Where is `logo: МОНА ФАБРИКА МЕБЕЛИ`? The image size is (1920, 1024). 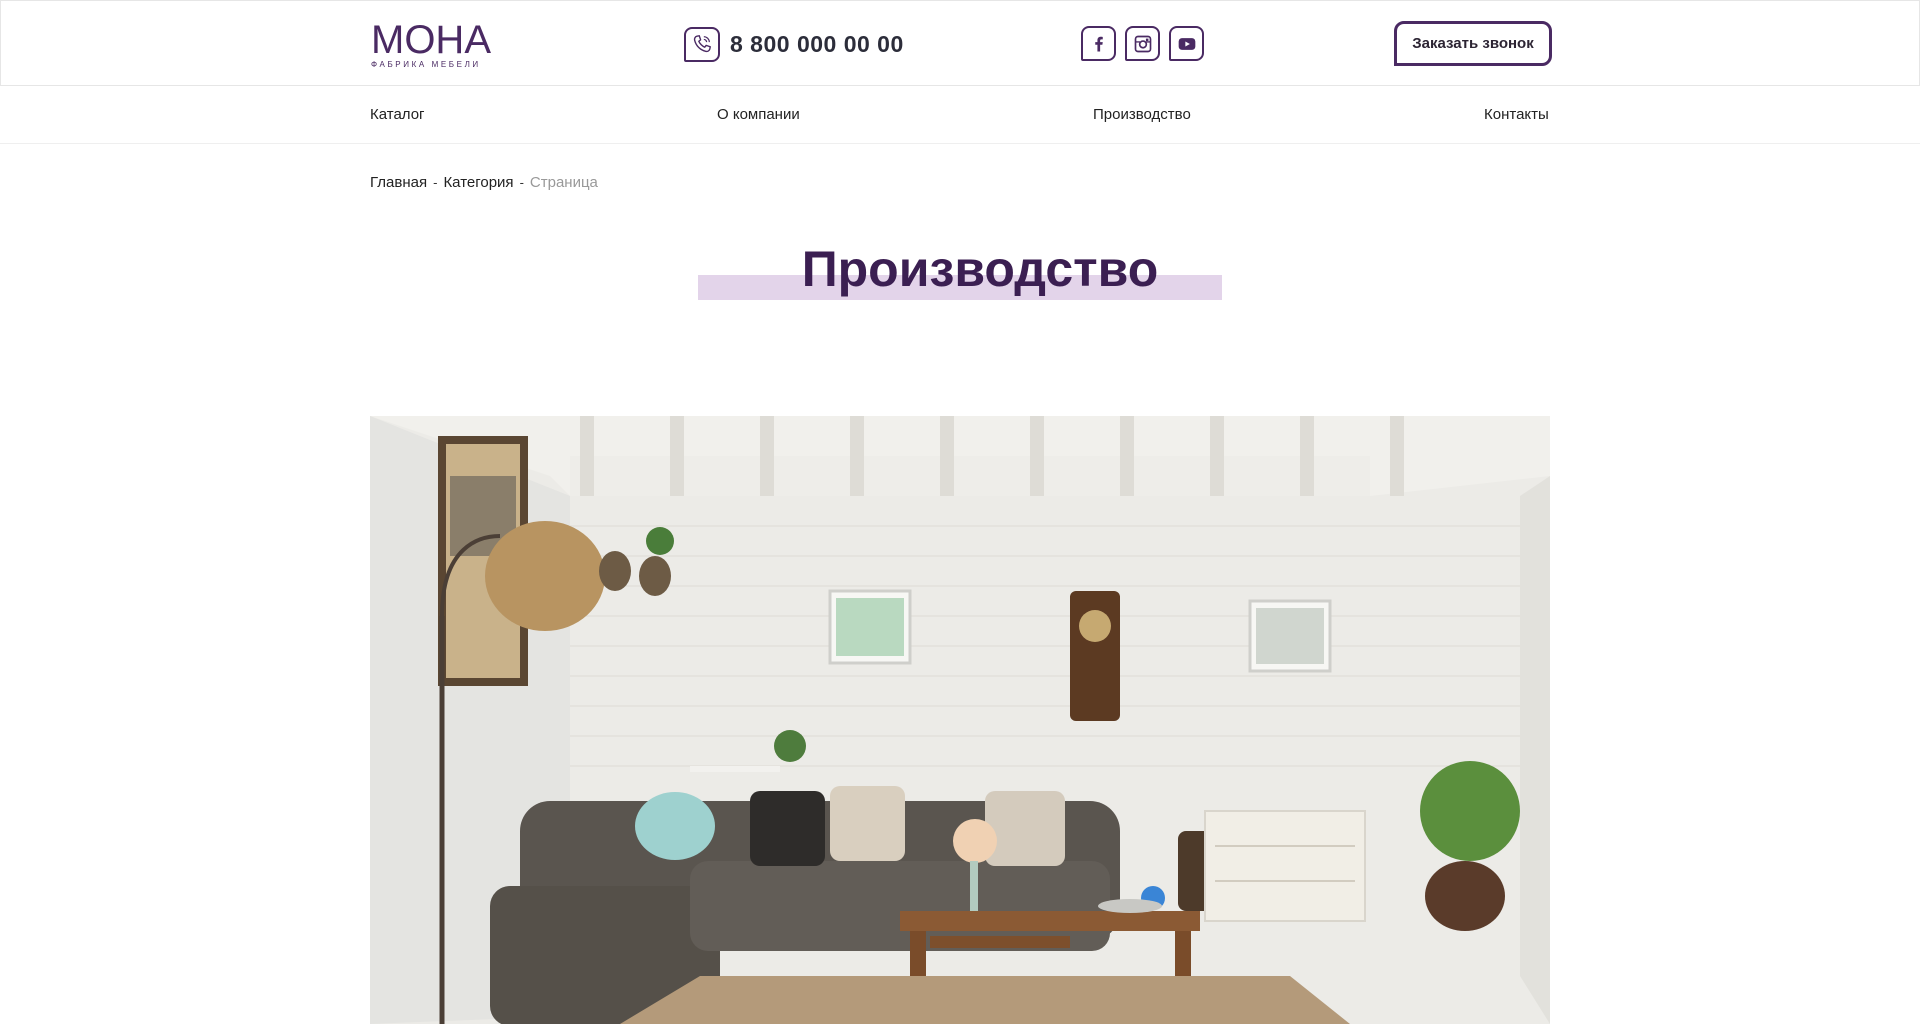 logo: МОНА ФАБРИКА МЕБЕЛИ is located at coordinates (439, 43).